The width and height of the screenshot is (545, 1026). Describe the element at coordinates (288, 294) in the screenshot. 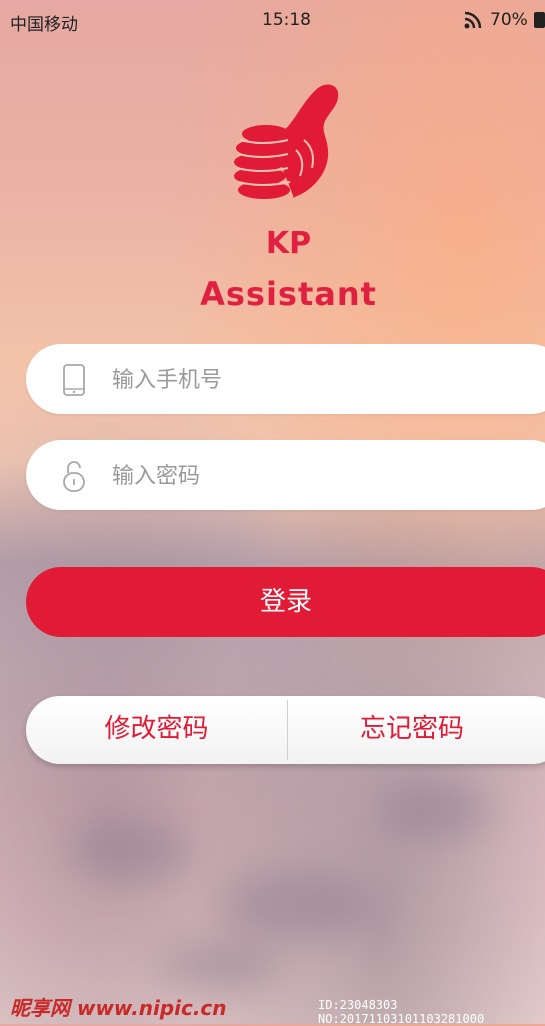

I see `app-name-line2: Assistant` at that location.